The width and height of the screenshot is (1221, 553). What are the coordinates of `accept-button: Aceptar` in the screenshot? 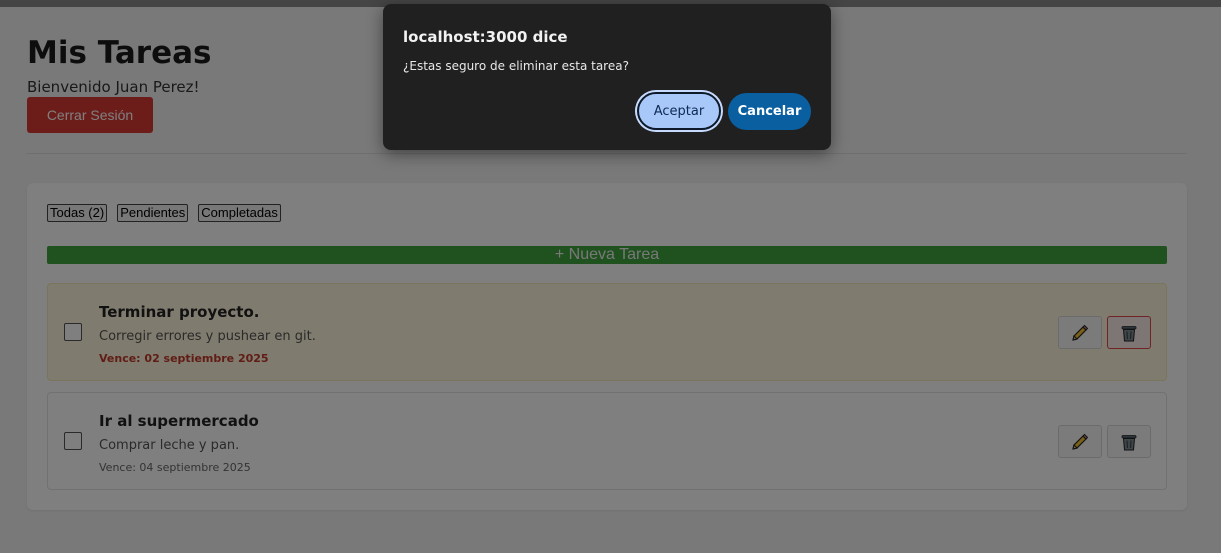 It's located at (679, 111).